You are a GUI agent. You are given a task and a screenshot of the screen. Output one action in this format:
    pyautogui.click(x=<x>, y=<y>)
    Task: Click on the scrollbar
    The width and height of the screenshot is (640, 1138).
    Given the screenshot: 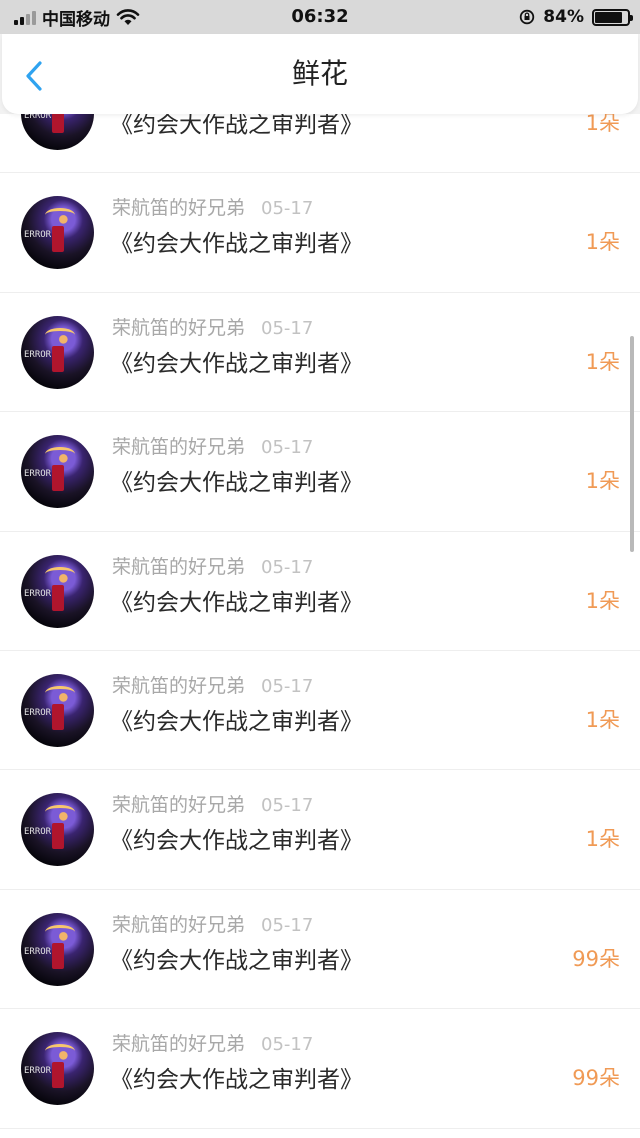 What is the action you would take?
    pyautogui.click(x=632, y=444)
    